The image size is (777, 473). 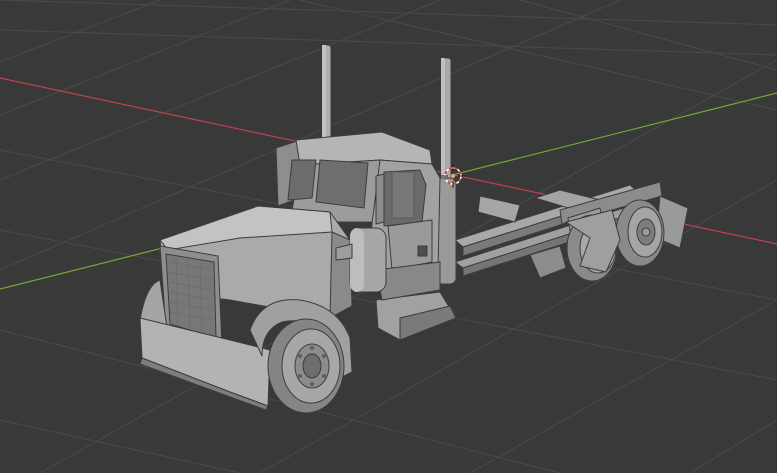 I want to click on exhaust-stack-left, so click(x=326, y=95).